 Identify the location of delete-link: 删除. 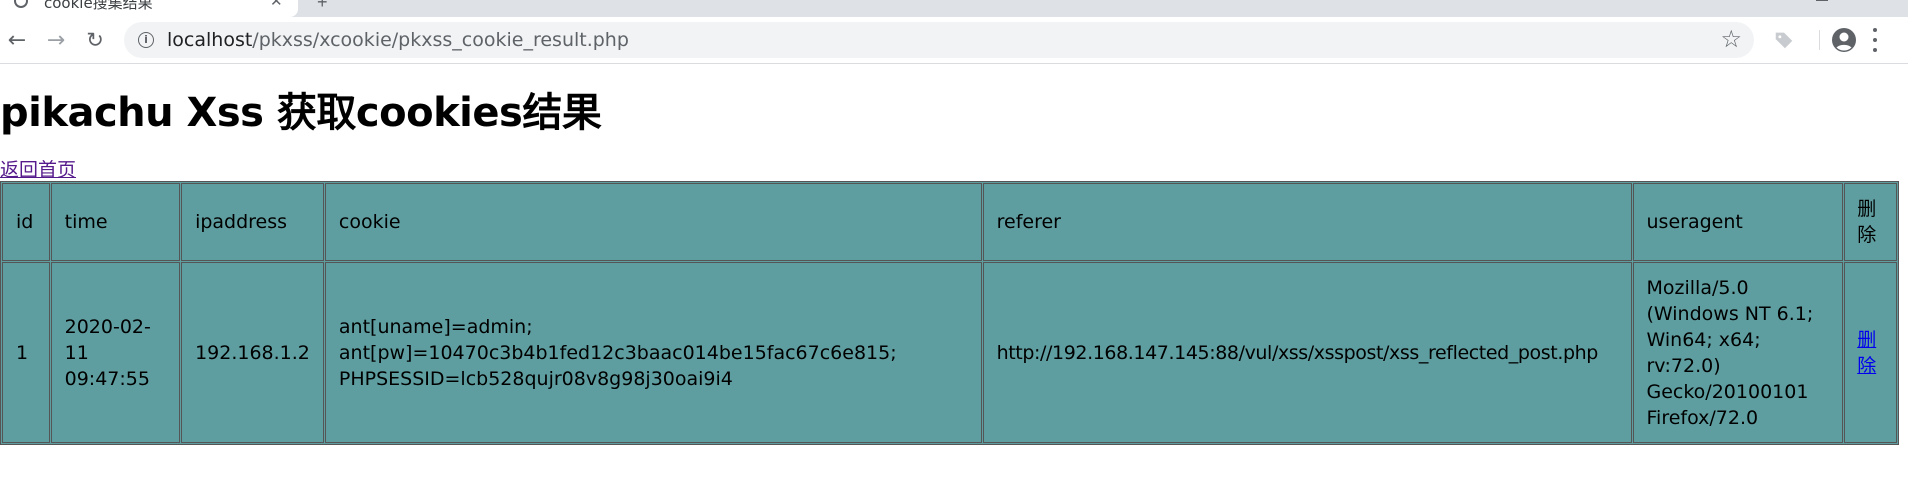
(1866, 353).